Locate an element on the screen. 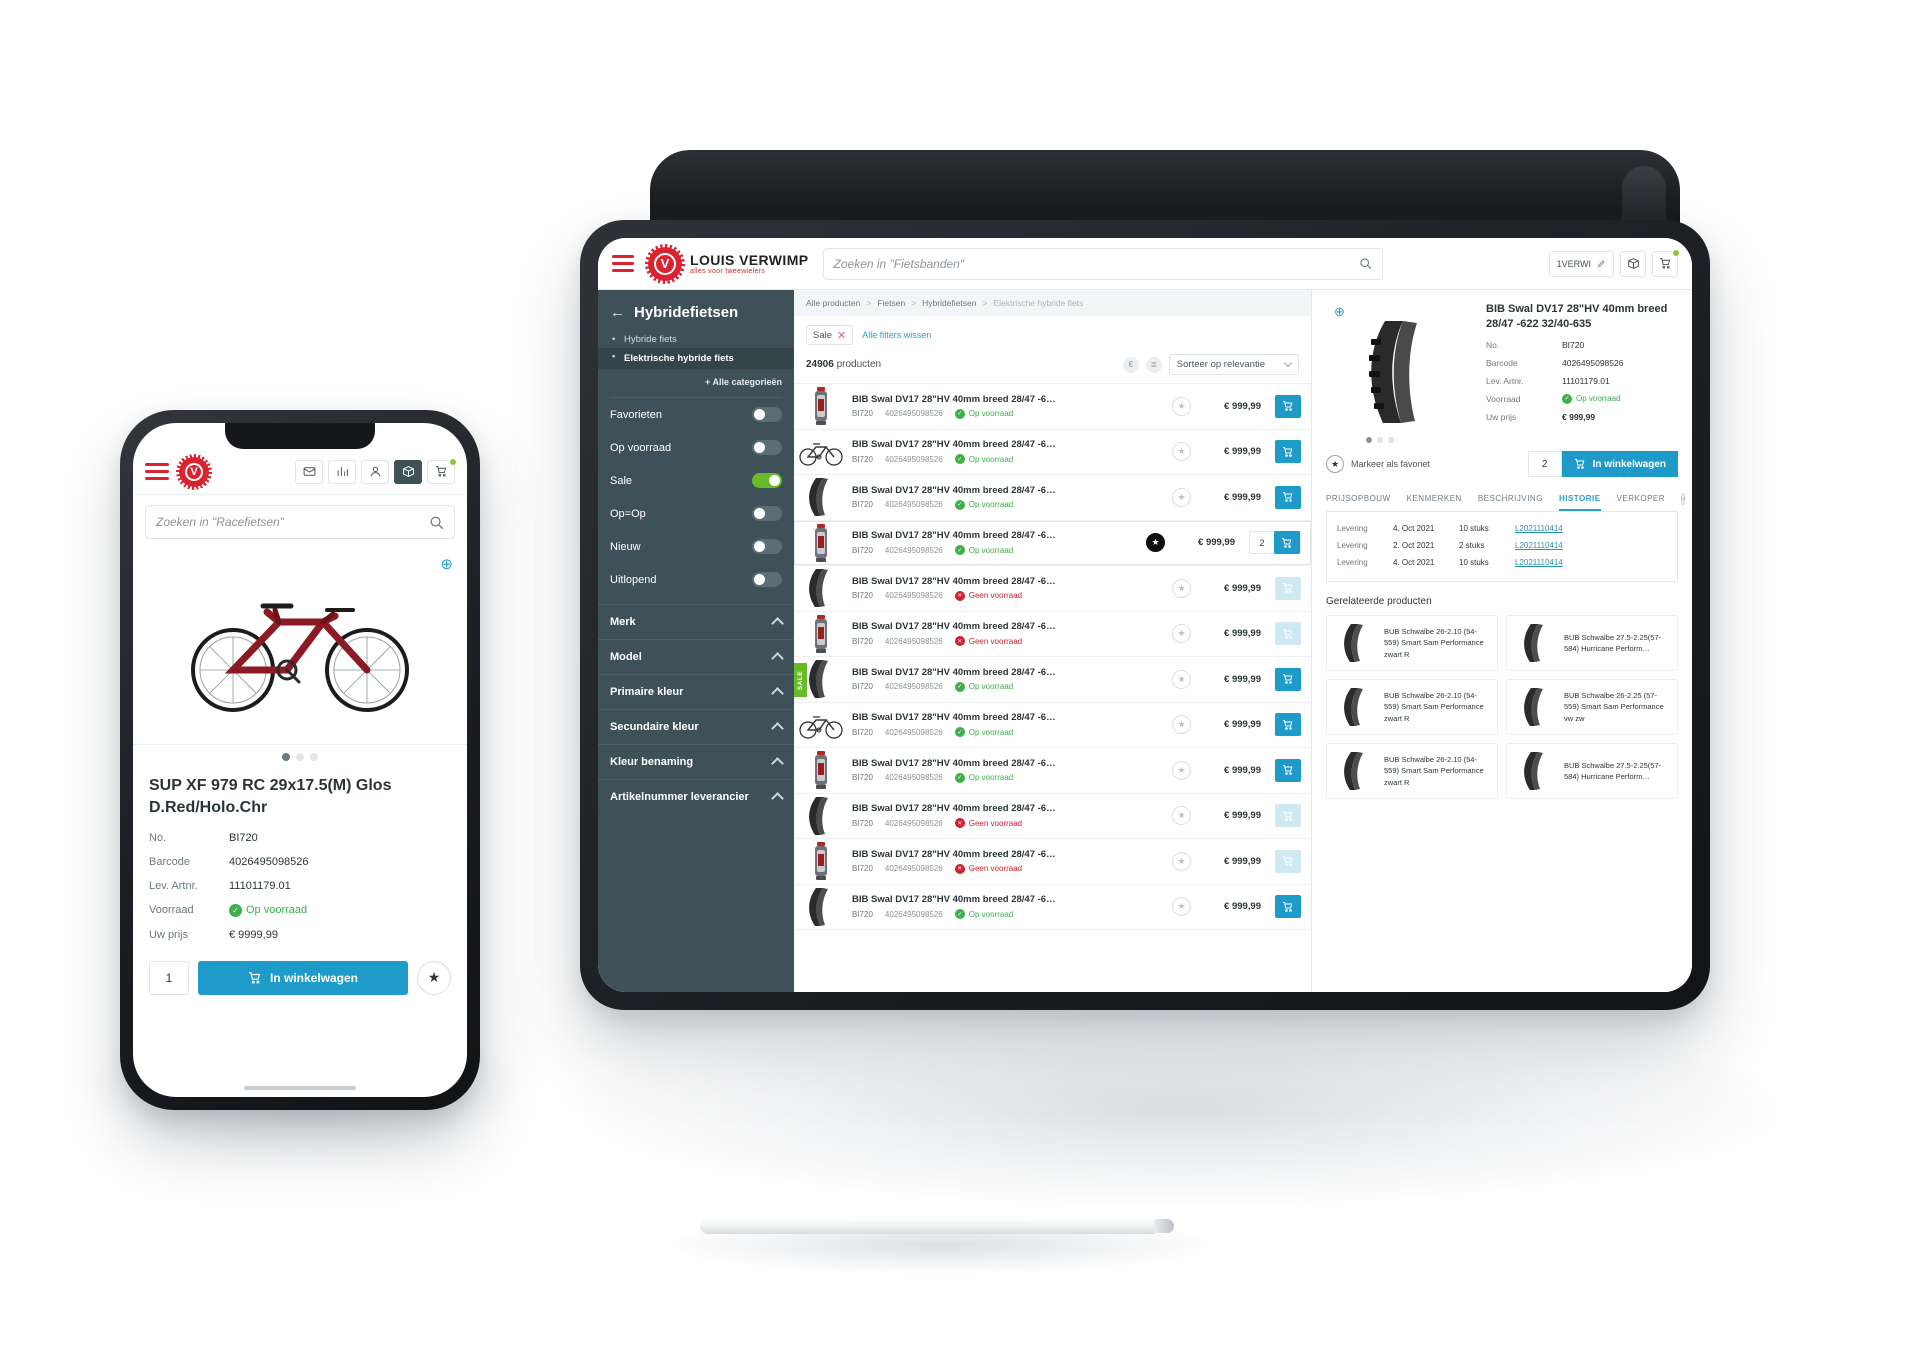 The height and width of the screenshot is (1367, 1920). filter-accordion-model: Model is located at coordinates (696, 656).